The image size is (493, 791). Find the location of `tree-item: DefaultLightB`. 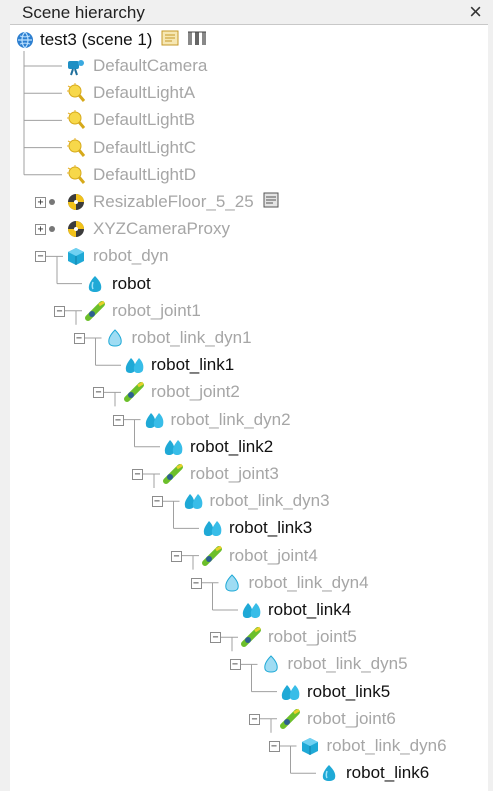

tree-item: DefaultLightB is located at coordinates (130, 120).